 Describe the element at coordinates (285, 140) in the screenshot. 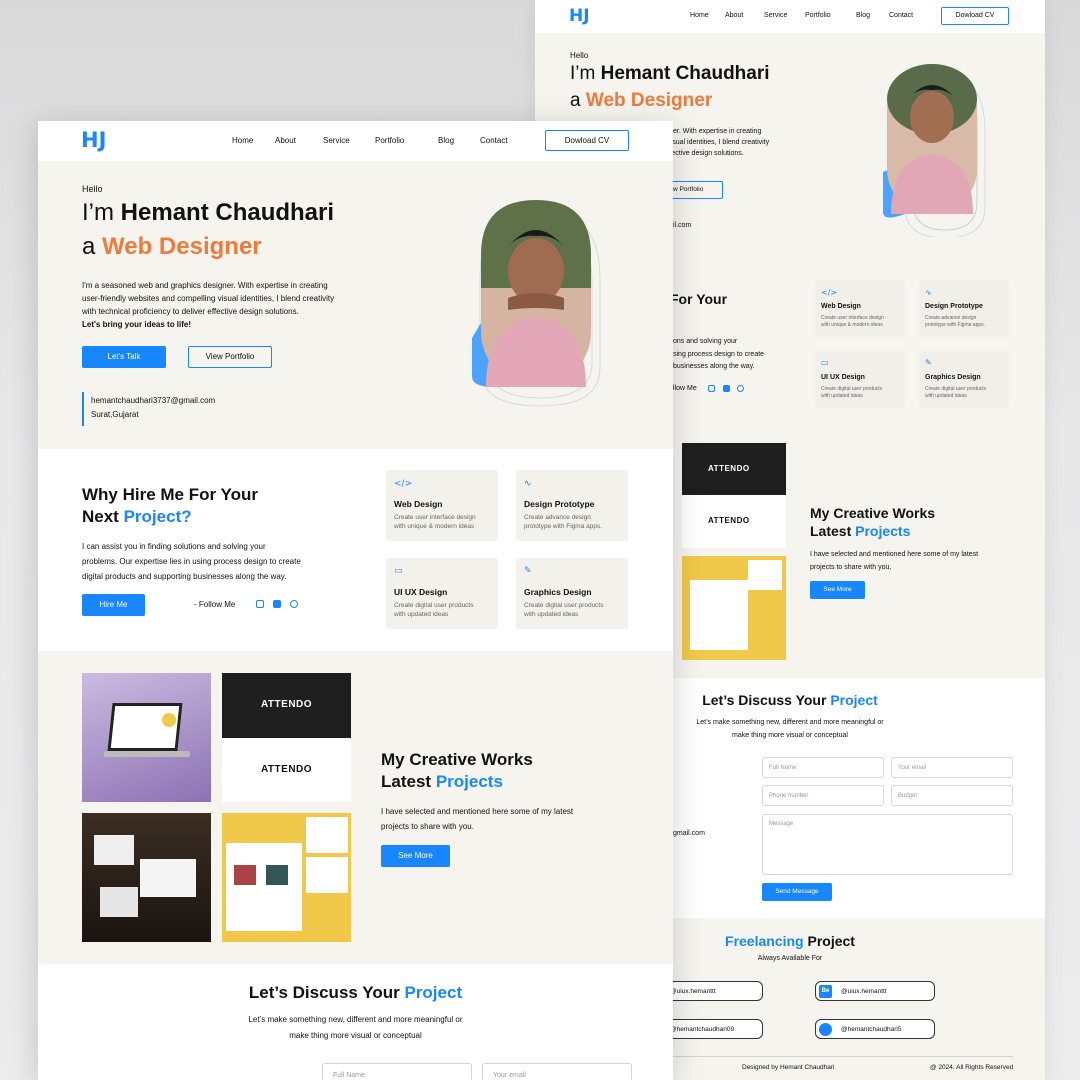

I see `nav-about: About` at that location.